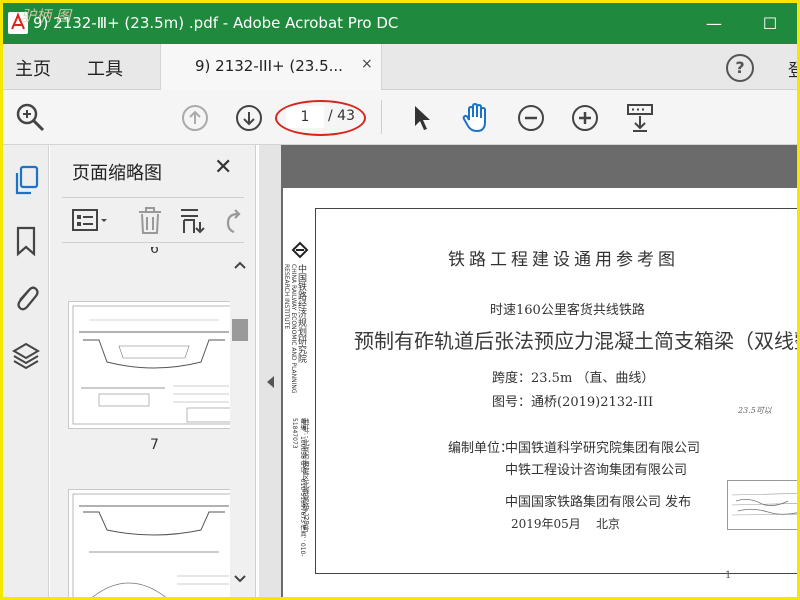 The height and width of the screenshot is (600, 800). Describe the element at coordinates (714, 24) in the screenshot. I see `minimize-button: —` at that location.